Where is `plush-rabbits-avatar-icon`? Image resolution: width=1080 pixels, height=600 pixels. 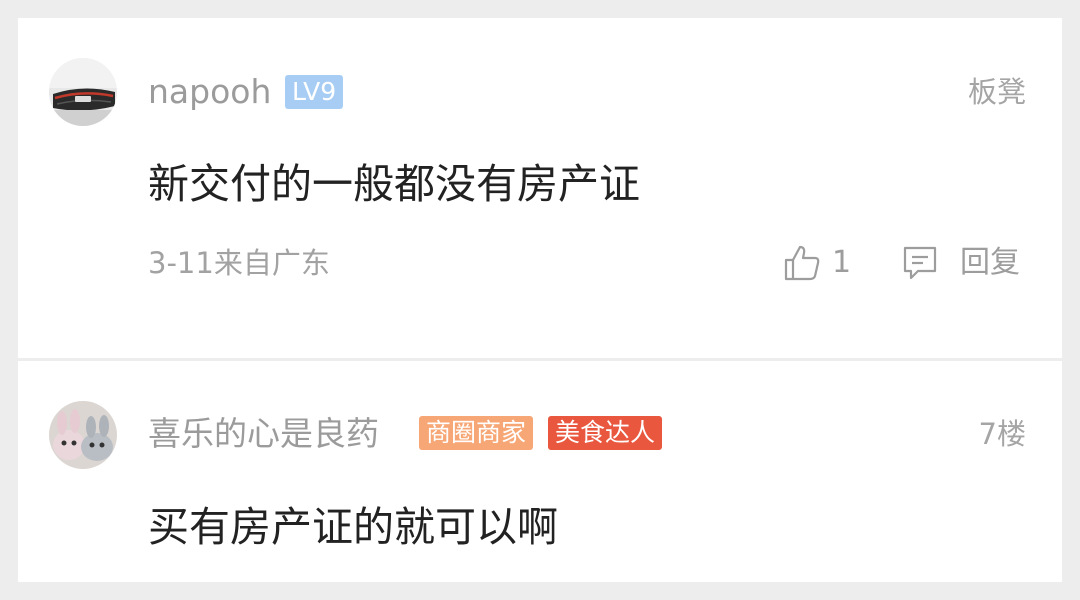 plush-rabbits-avatar-icon is located at coordinates (83, 435).